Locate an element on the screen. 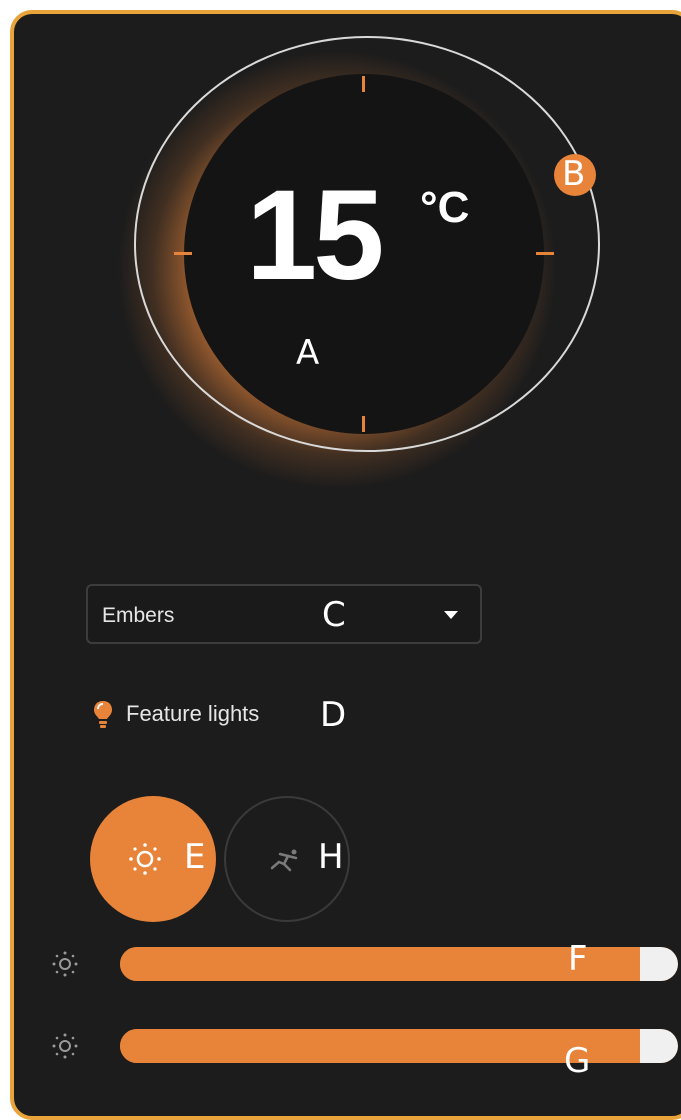 The image size is (681, 1120). dial-tick-left is located at coordinates (183, 253).